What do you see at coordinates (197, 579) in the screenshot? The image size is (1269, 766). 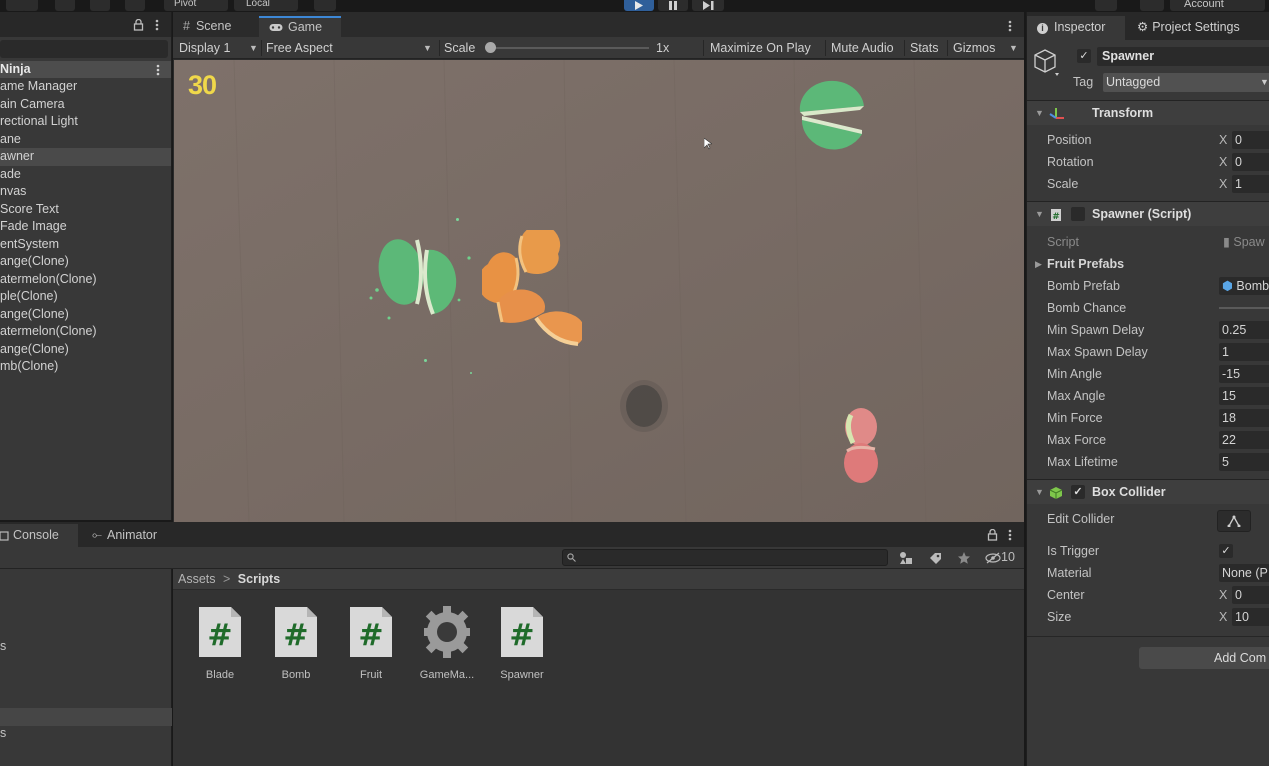 I see `breadcrumb-assets: Assets` at bounding box center [197, 579].